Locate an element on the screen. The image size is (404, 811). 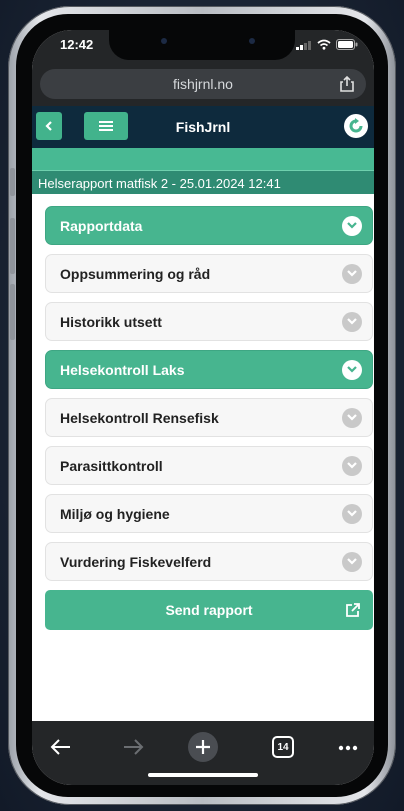
silent-switch is located at coordinates (12, 182).